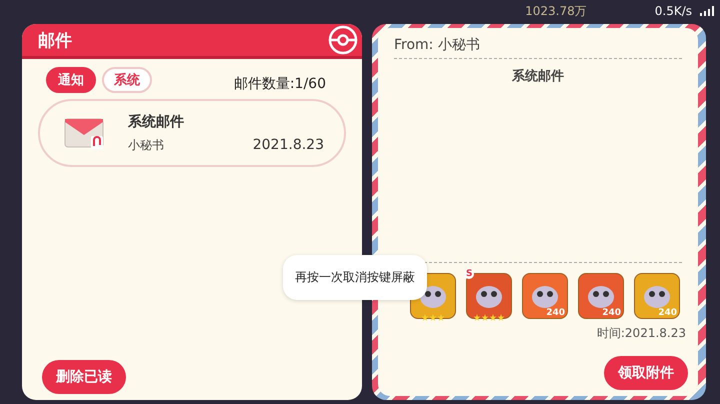 This screenshot has height=404, width=720. What do you see at coordinates (192, 133) in the screenshot?
I see `mail-item: 系统邮件 小秘书 2021.8.23` at bounding box center [192, 133].